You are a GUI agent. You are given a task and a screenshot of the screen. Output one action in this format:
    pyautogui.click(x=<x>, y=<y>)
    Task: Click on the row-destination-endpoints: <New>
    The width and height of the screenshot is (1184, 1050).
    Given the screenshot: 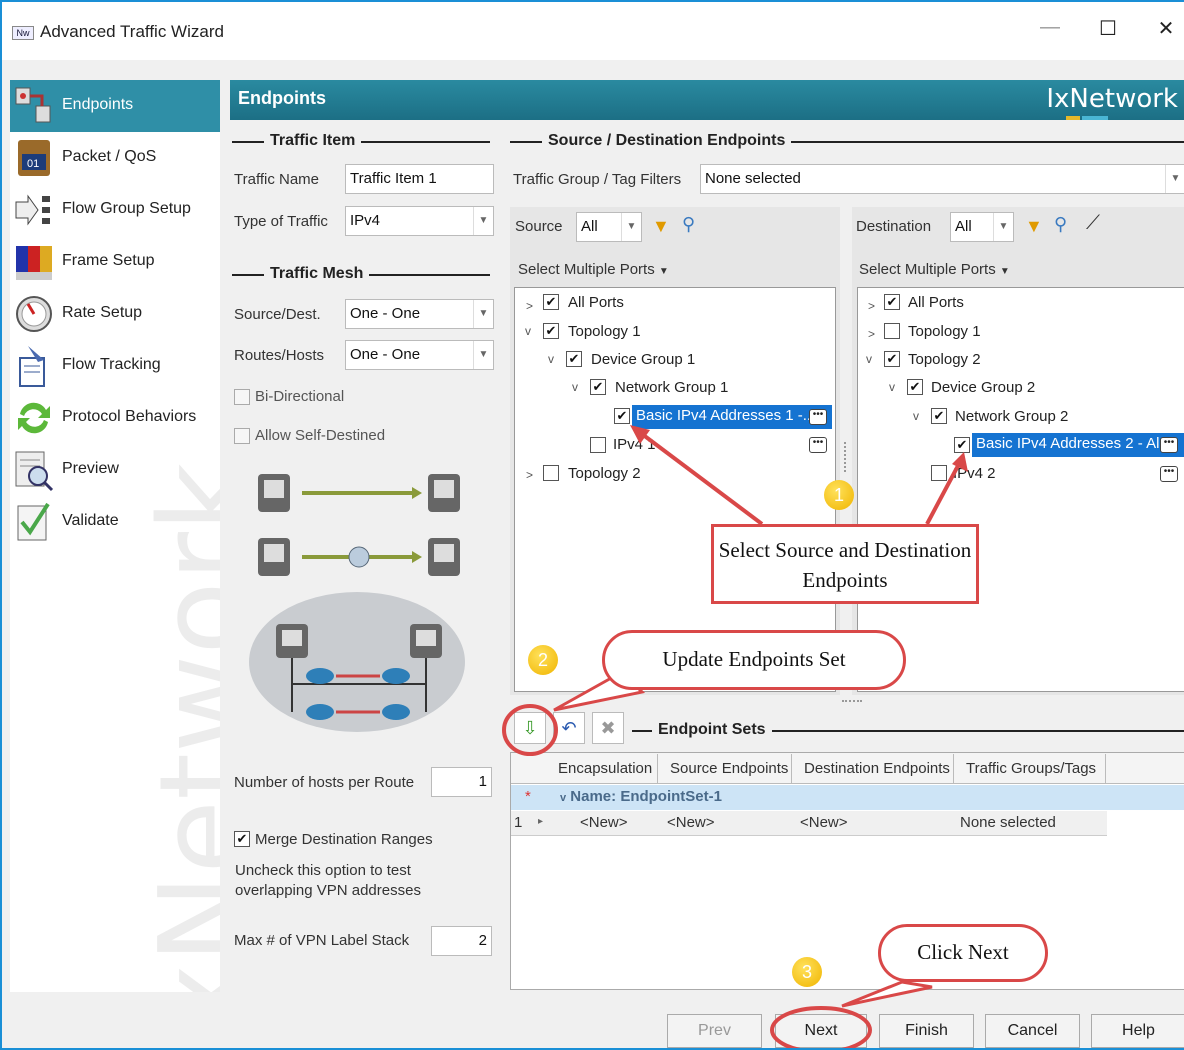 What is the action you would take?
    pyautogui.click(x=824, y=822)
    